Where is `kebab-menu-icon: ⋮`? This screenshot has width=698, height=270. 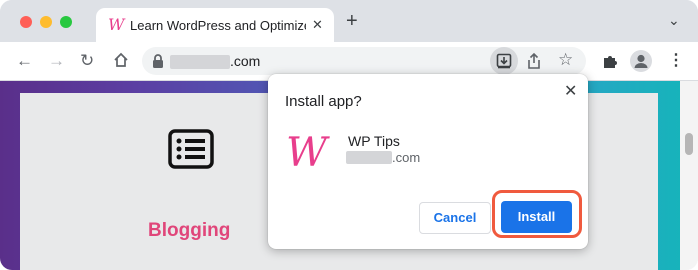 kebab-menu-icon: ⋮ is located at coordinates (676, 60).